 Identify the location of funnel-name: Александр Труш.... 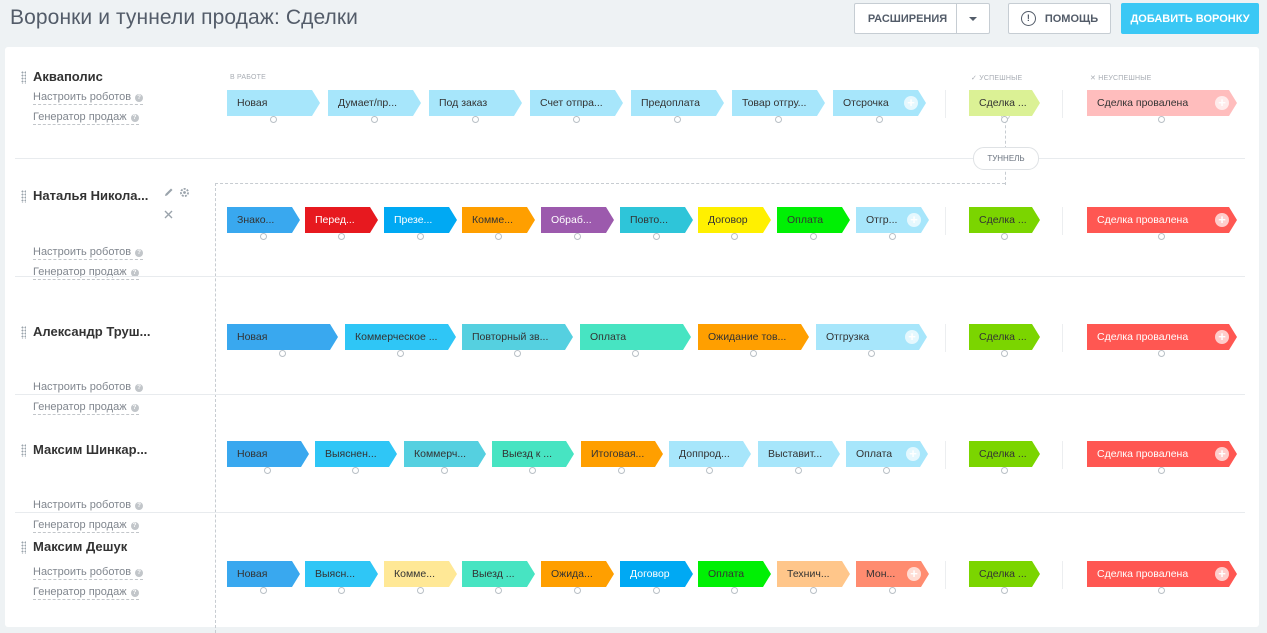
(91, 331).